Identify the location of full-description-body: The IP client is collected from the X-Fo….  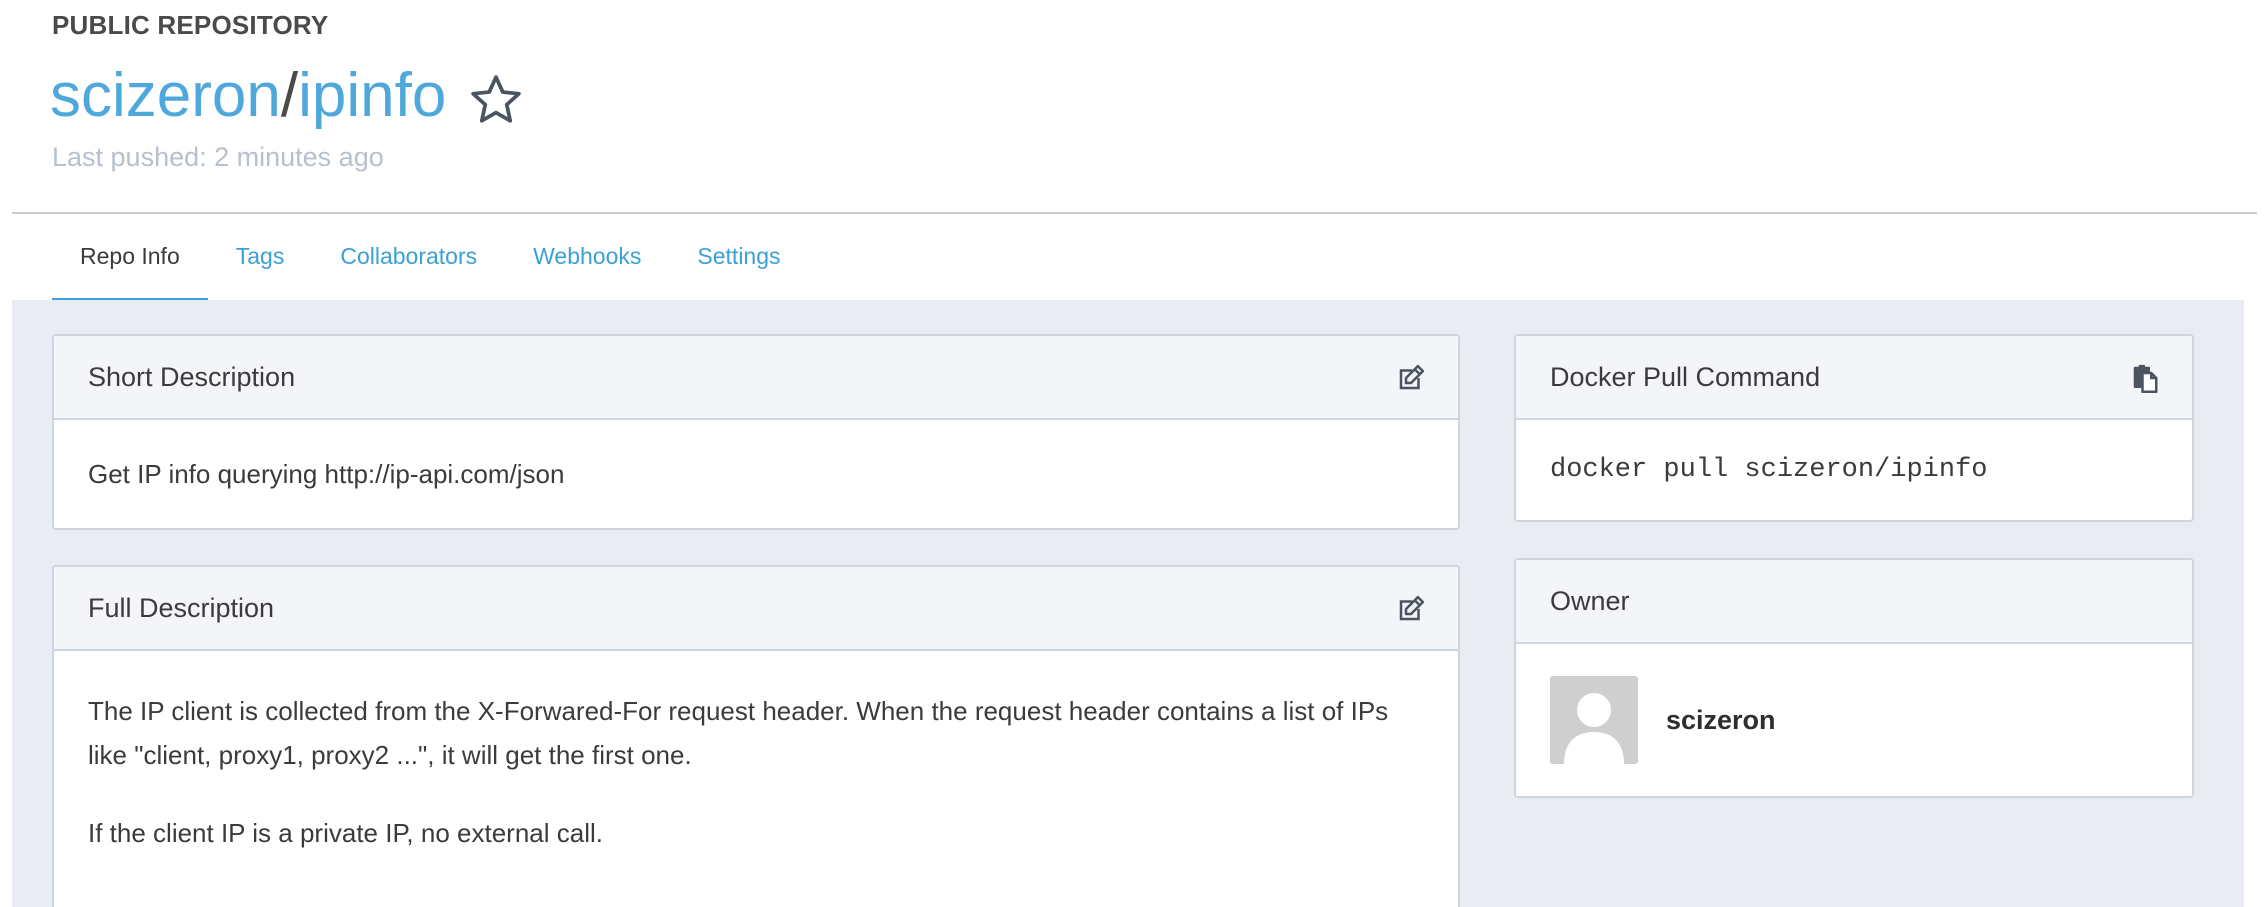
(756, 753).